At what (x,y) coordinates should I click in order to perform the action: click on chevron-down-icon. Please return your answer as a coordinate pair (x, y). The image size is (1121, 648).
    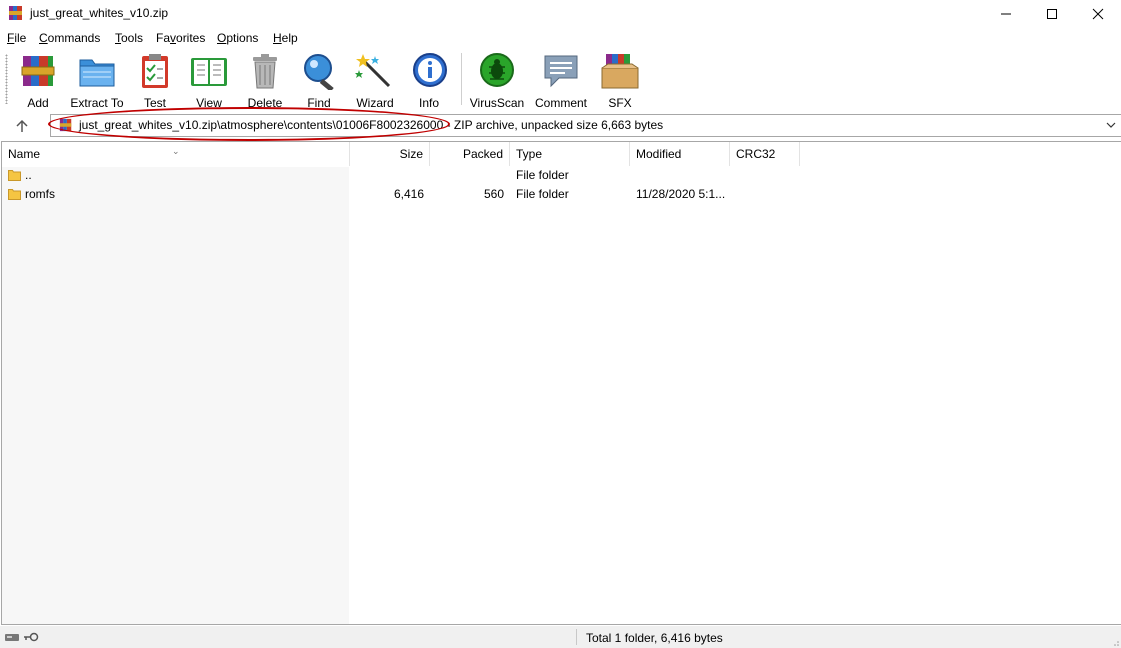
    Looking at the image, I should click on (1111, 125).